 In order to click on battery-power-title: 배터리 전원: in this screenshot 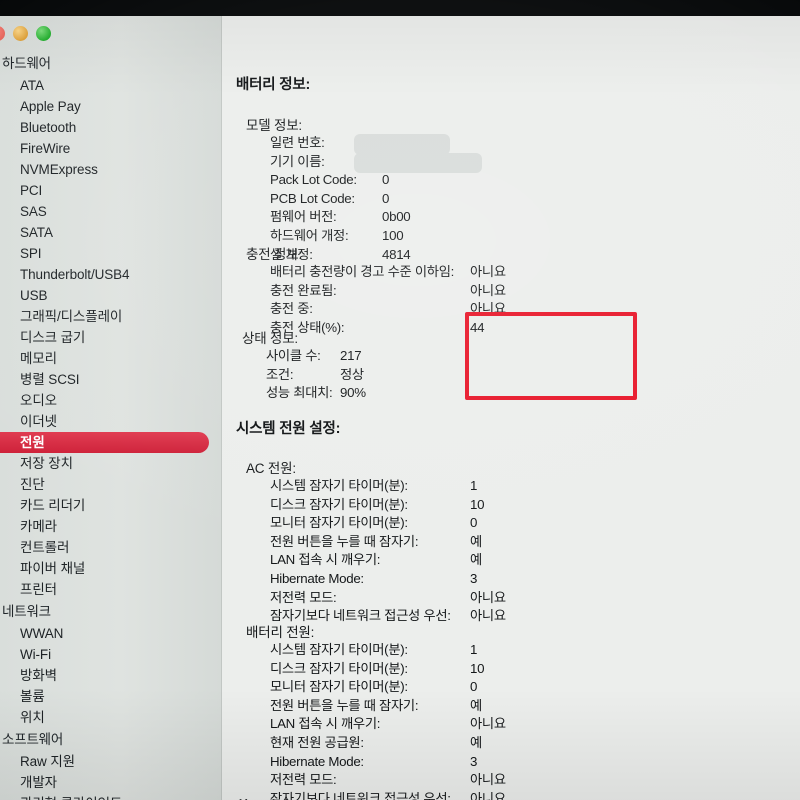, I will do `click(280, 632)`.